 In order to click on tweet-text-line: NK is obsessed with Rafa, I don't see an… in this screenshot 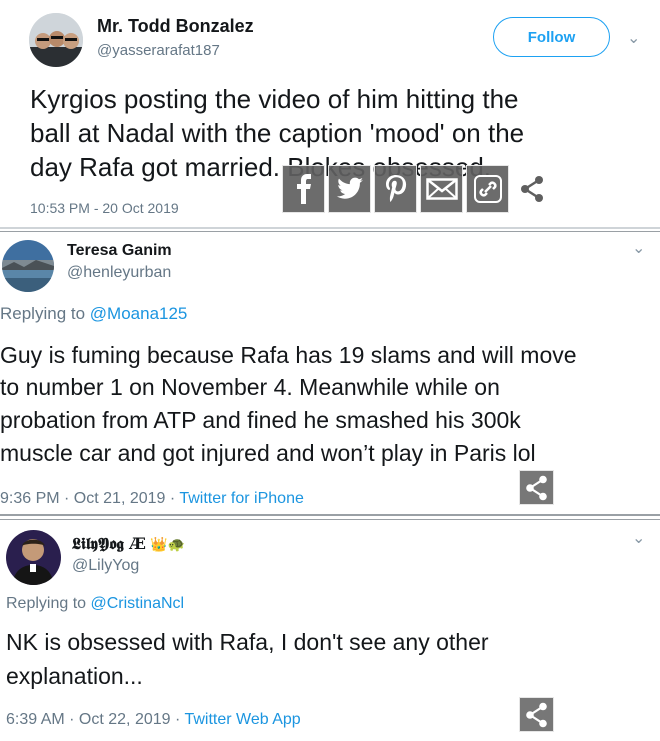, I will do `click(247, 642)`.